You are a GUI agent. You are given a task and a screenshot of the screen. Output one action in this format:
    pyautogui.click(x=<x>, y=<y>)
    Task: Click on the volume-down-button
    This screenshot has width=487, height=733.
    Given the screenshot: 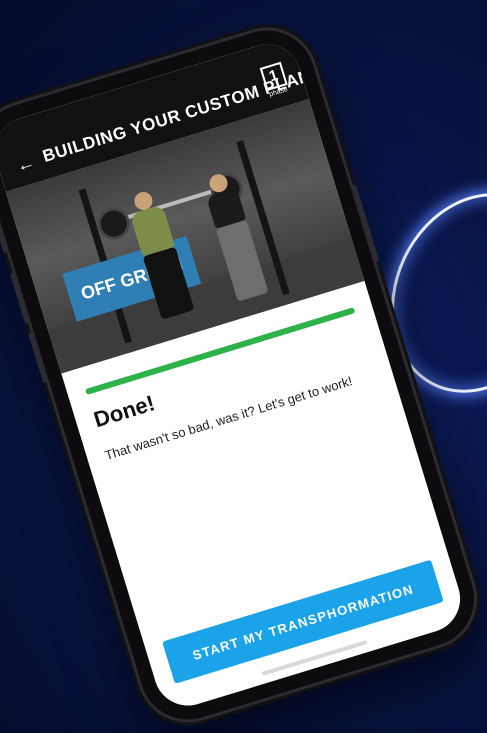 What is the action you would take?
    pyautogui.click(x=38, y=358)
    